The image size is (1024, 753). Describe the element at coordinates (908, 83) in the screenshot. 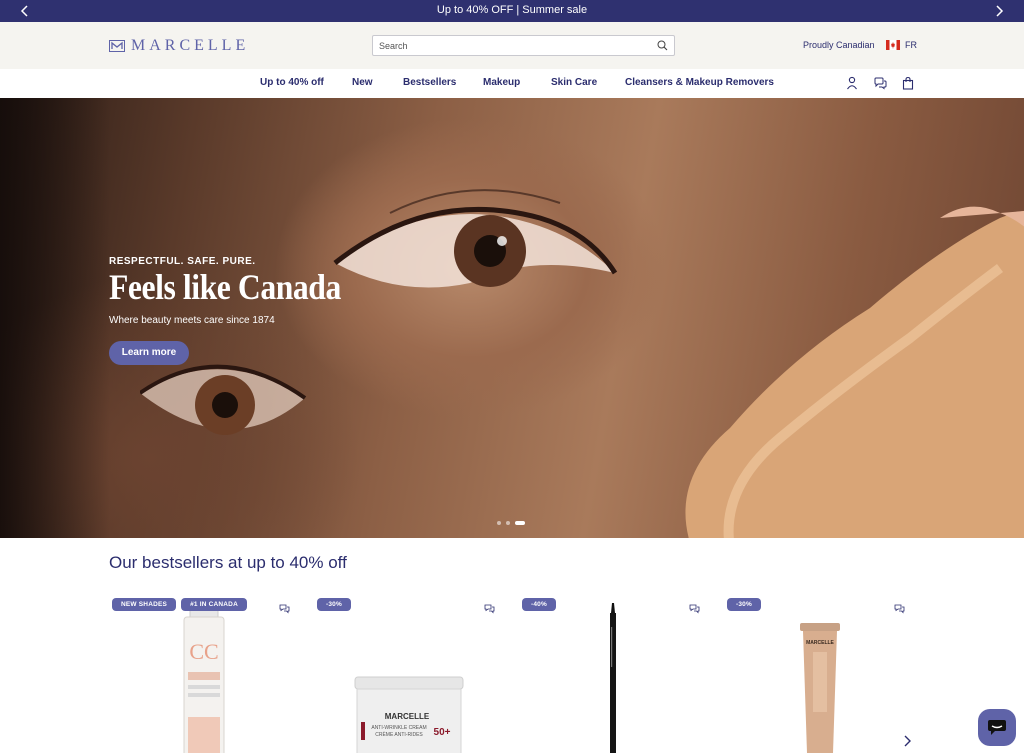

I see `cart-bag-icon` at that location.